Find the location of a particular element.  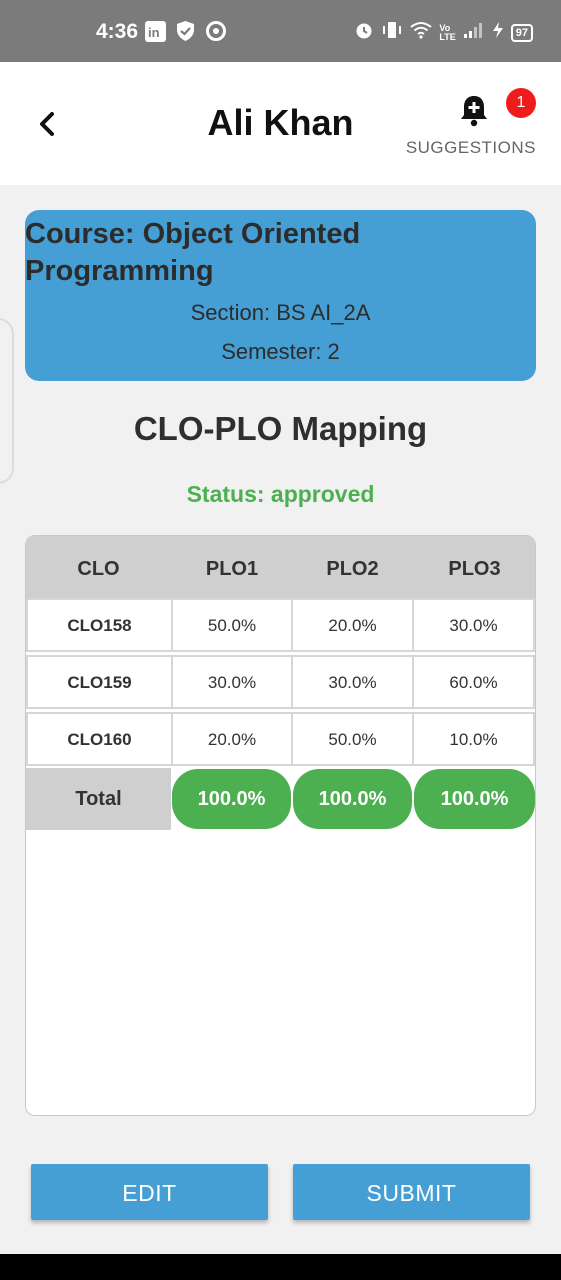

side-drawer-handle is located at coordinates (7, 401).